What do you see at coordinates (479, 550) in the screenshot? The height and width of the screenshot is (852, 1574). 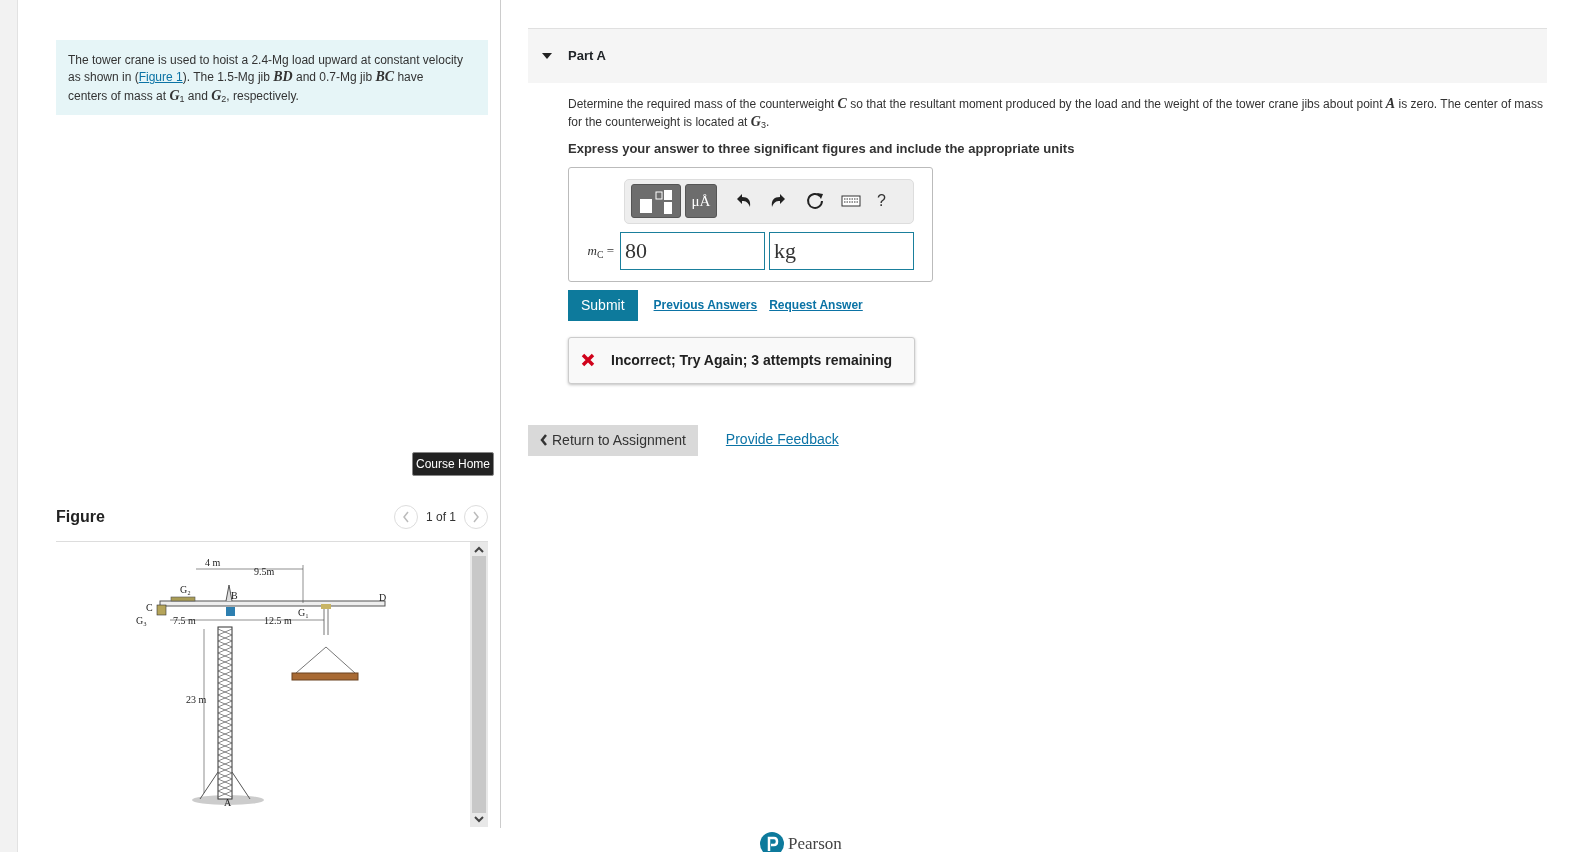 I see `scroll-up-icon` at bounding box center [479, 550].